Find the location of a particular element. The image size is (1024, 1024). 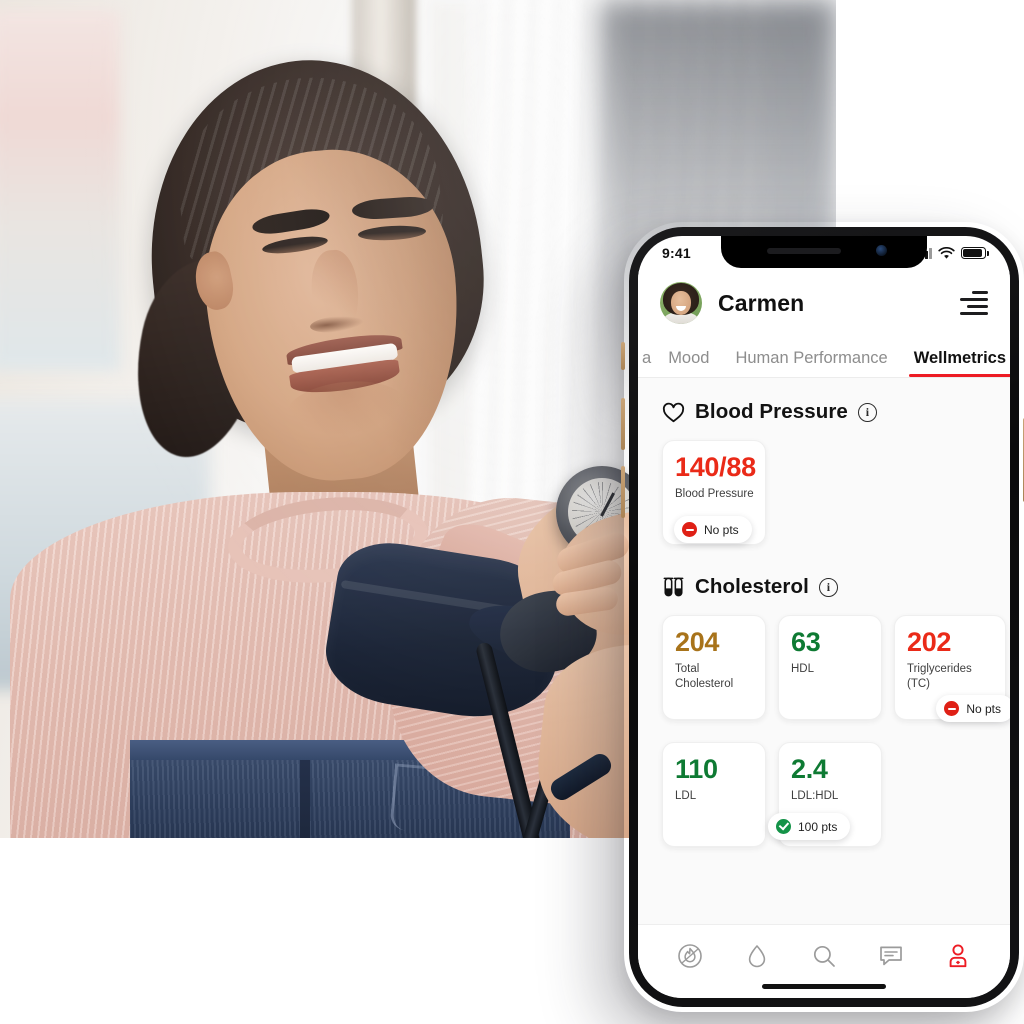

phone-notch is located at coordinates (824, 252).